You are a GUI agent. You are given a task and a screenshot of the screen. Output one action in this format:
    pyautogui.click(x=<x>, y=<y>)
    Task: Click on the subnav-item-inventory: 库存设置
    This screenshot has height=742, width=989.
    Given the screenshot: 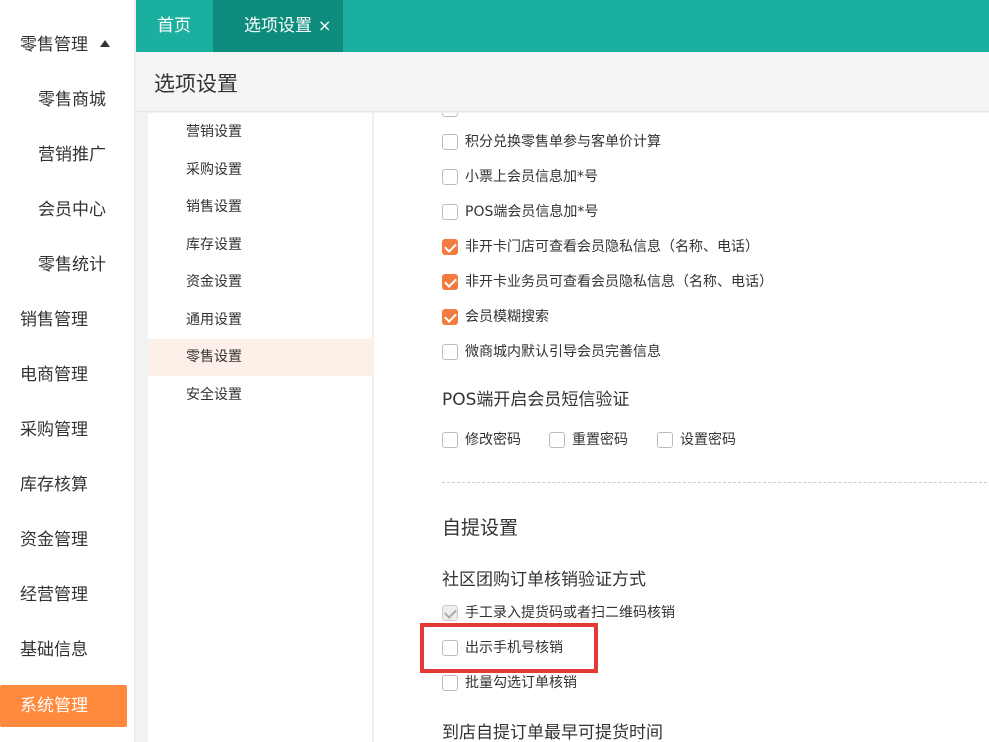 What is the action you would take?
    pyautogui.click(x=260, y=245)
    